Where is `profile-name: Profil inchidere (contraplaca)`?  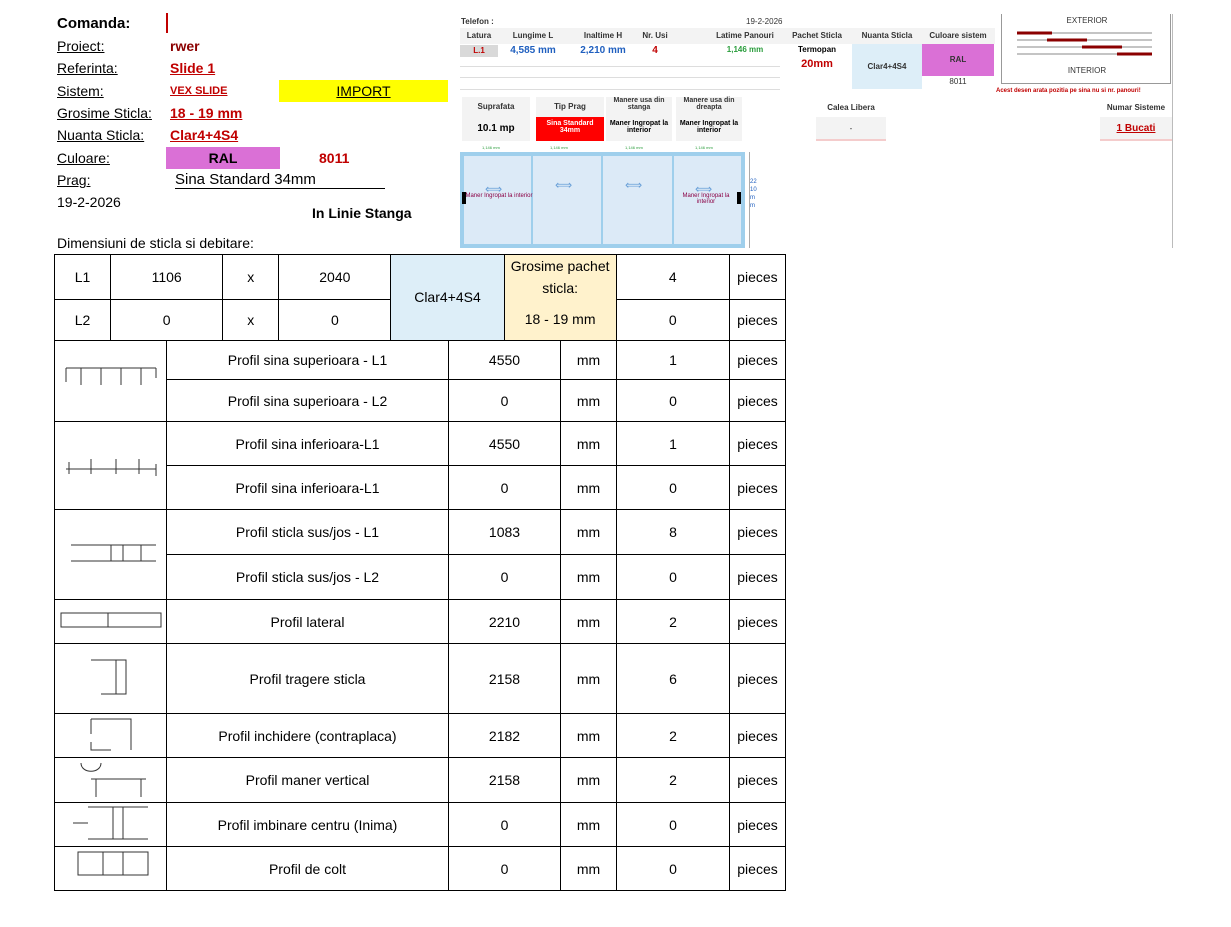 profile-name: Profil inchidere (contraplaca) is located at coordinates (307, 735).